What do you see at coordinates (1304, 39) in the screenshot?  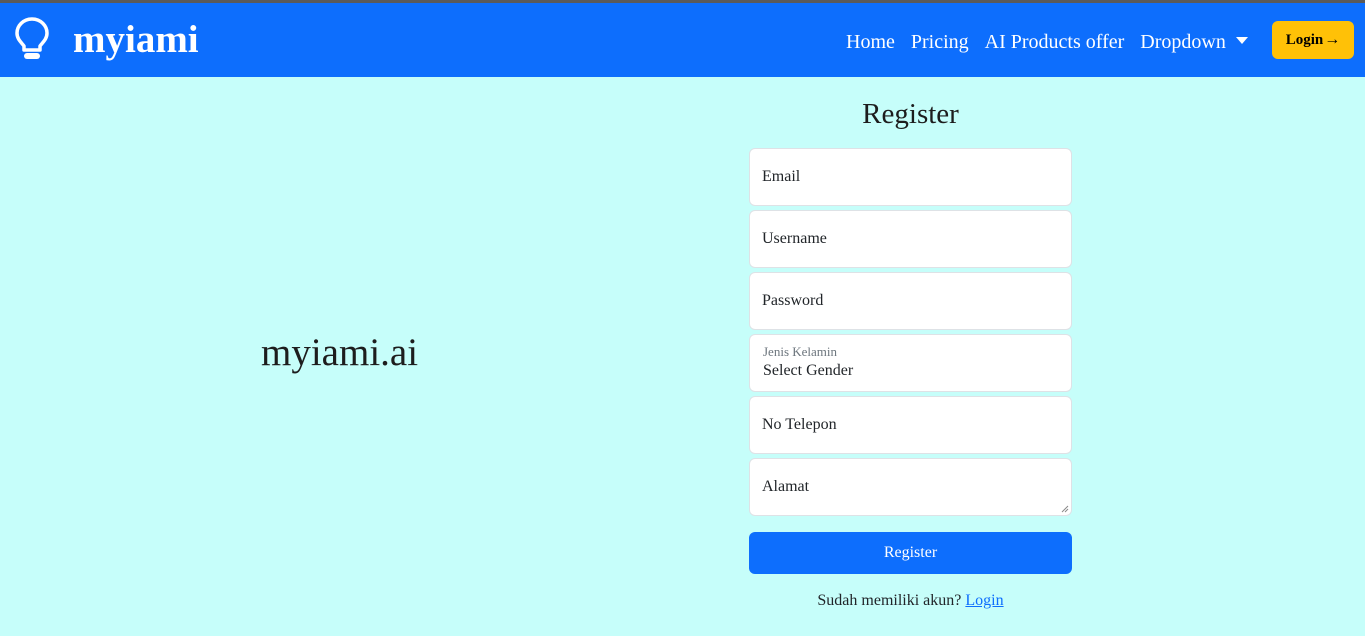 I see `login-button-label: Login` at bounding box center [1304, 39].